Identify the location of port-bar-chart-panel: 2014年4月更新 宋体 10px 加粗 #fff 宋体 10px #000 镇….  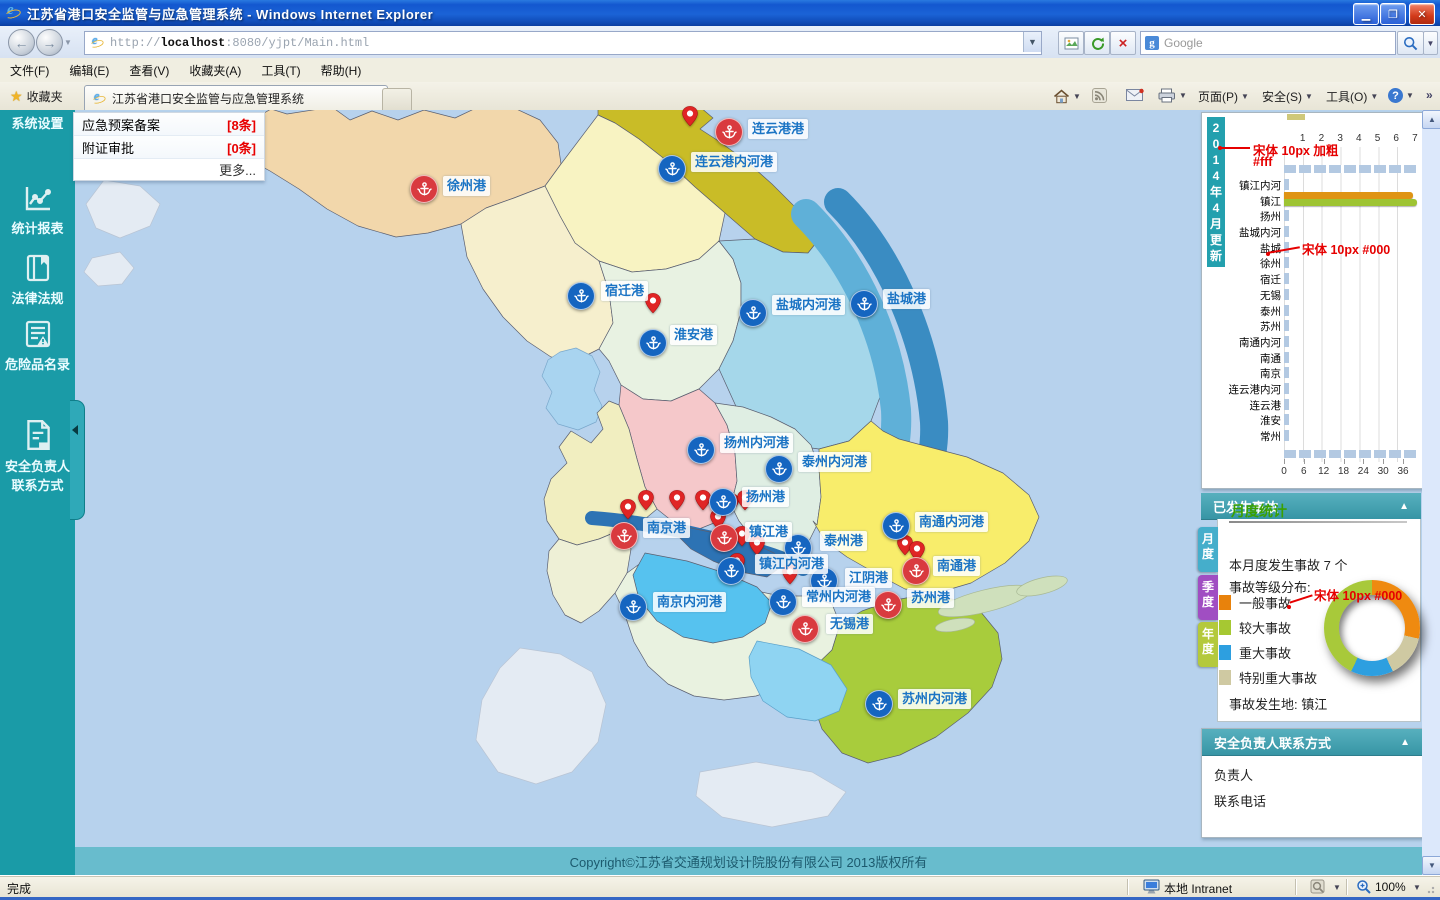
(1312, 300).